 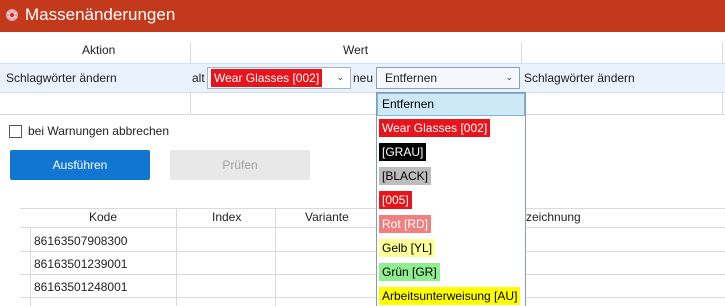 I want to click on dropdown-option: Grün [GR], so click(x=409, y=272).